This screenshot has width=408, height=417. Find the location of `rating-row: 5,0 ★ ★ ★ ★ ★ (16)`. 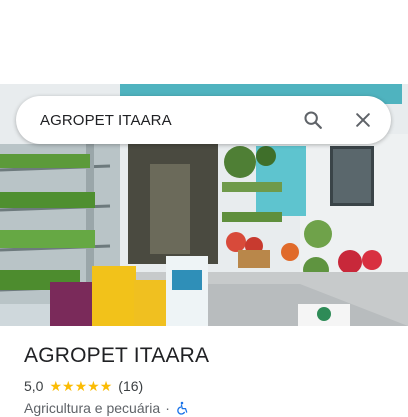

rating-row: 5,0 ★ ★ ★ ★ ★ (16) is located at coordinates (216, 386).